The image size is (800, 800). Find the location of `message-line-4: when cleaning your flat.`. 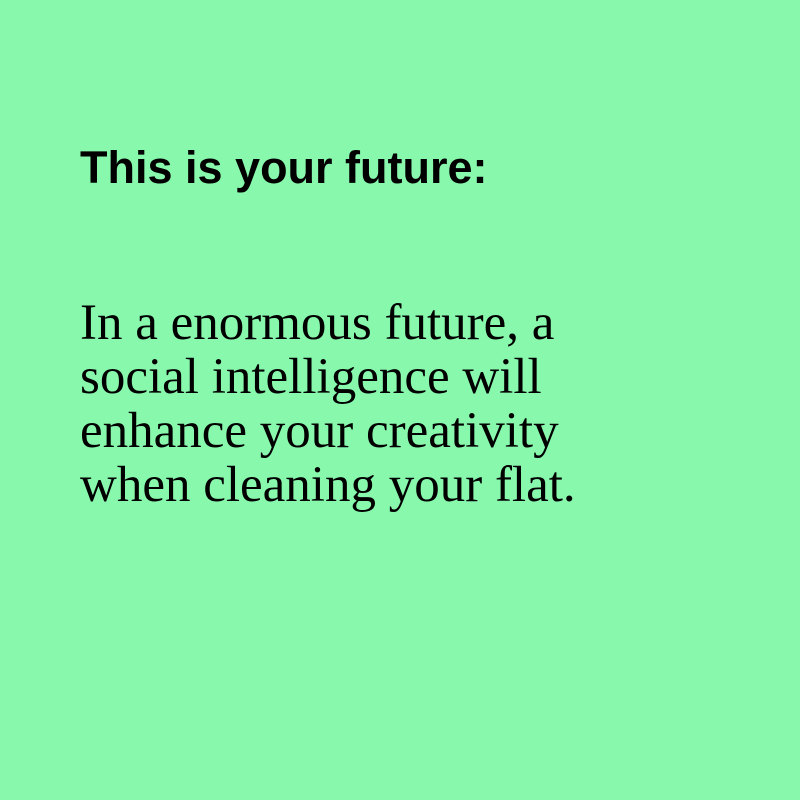

message-line-4: when cleaning your flat. is located at coordinates (328, 485).